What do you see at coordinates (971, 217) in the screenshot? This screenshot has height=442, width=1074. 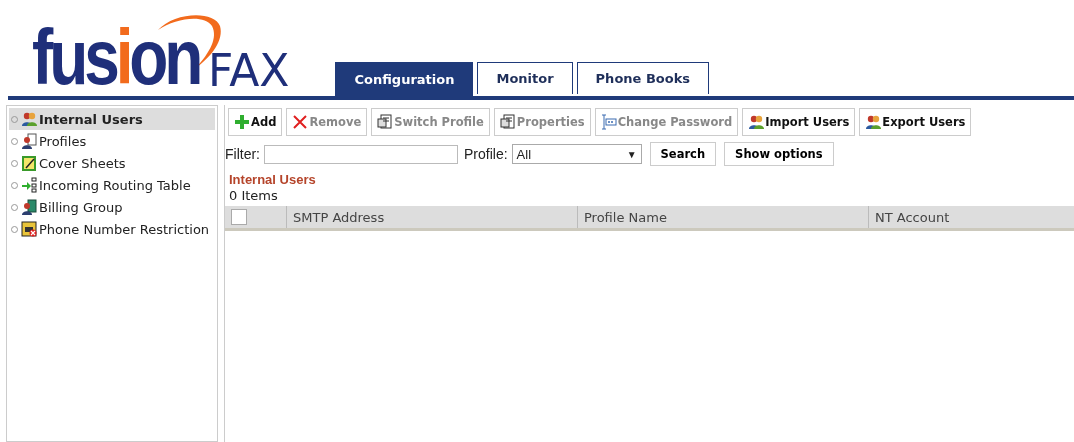 I see `column-header: NT Account` at bounding box center [971, 217].